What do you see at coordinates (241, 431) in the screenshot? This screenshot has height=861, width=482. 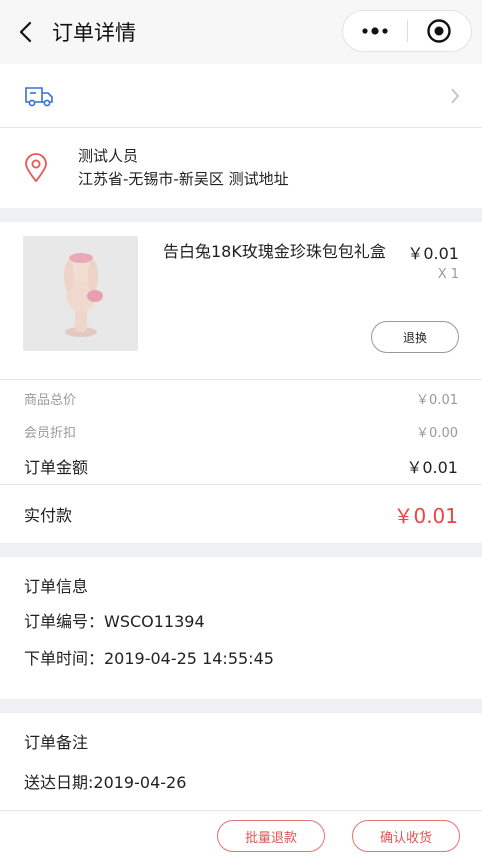 I see `member-discount-row: 会员折扣 ￥0.00` at bounding box center [241, 431].